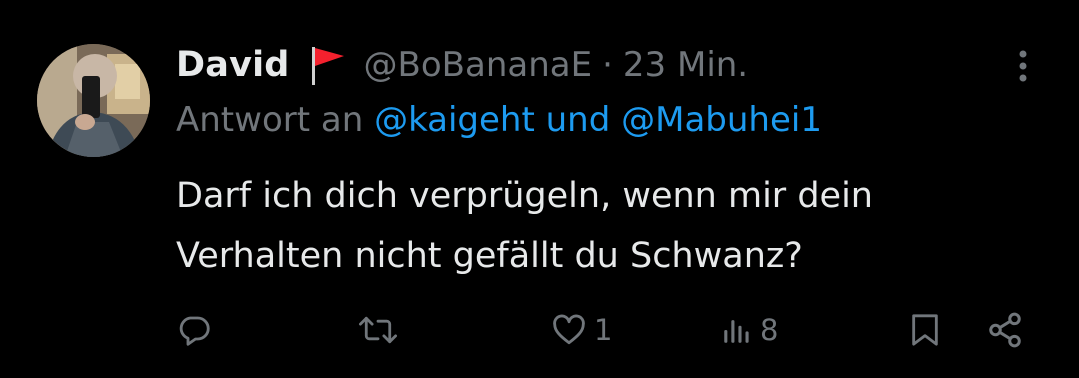  I want to click on tweet-header: David @BoBananaE · 23 Min., so click(462, 65).